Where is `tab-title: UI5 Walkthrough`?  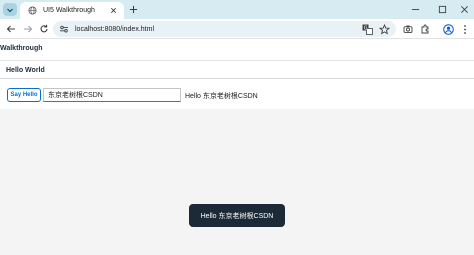 tab-title: UI5 Walkthrough is located at coordinates (69, 10).